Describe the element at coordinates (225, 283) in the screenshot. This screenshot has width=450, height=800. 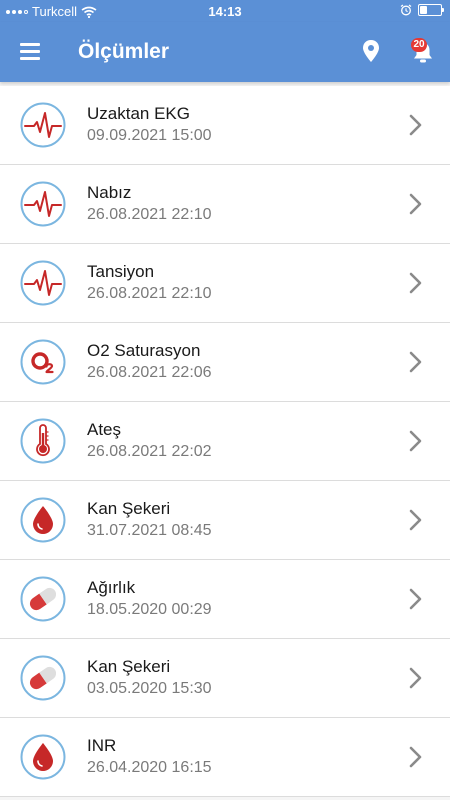
I see `measurement-row: Tansiyon 26.08.2021 22:10` at that location.